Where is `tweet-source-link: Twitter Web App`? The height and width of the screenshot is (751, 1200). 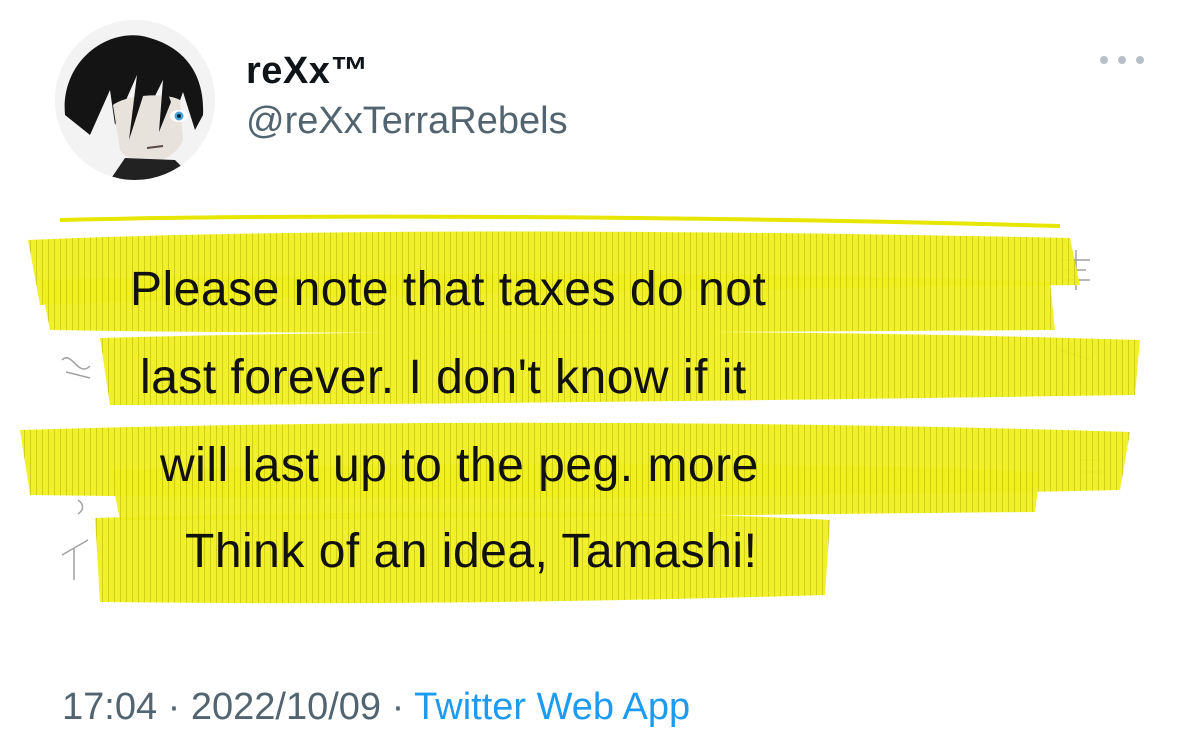
tweet-source-link: Twitter Web App is located at coordinates (552, 707).